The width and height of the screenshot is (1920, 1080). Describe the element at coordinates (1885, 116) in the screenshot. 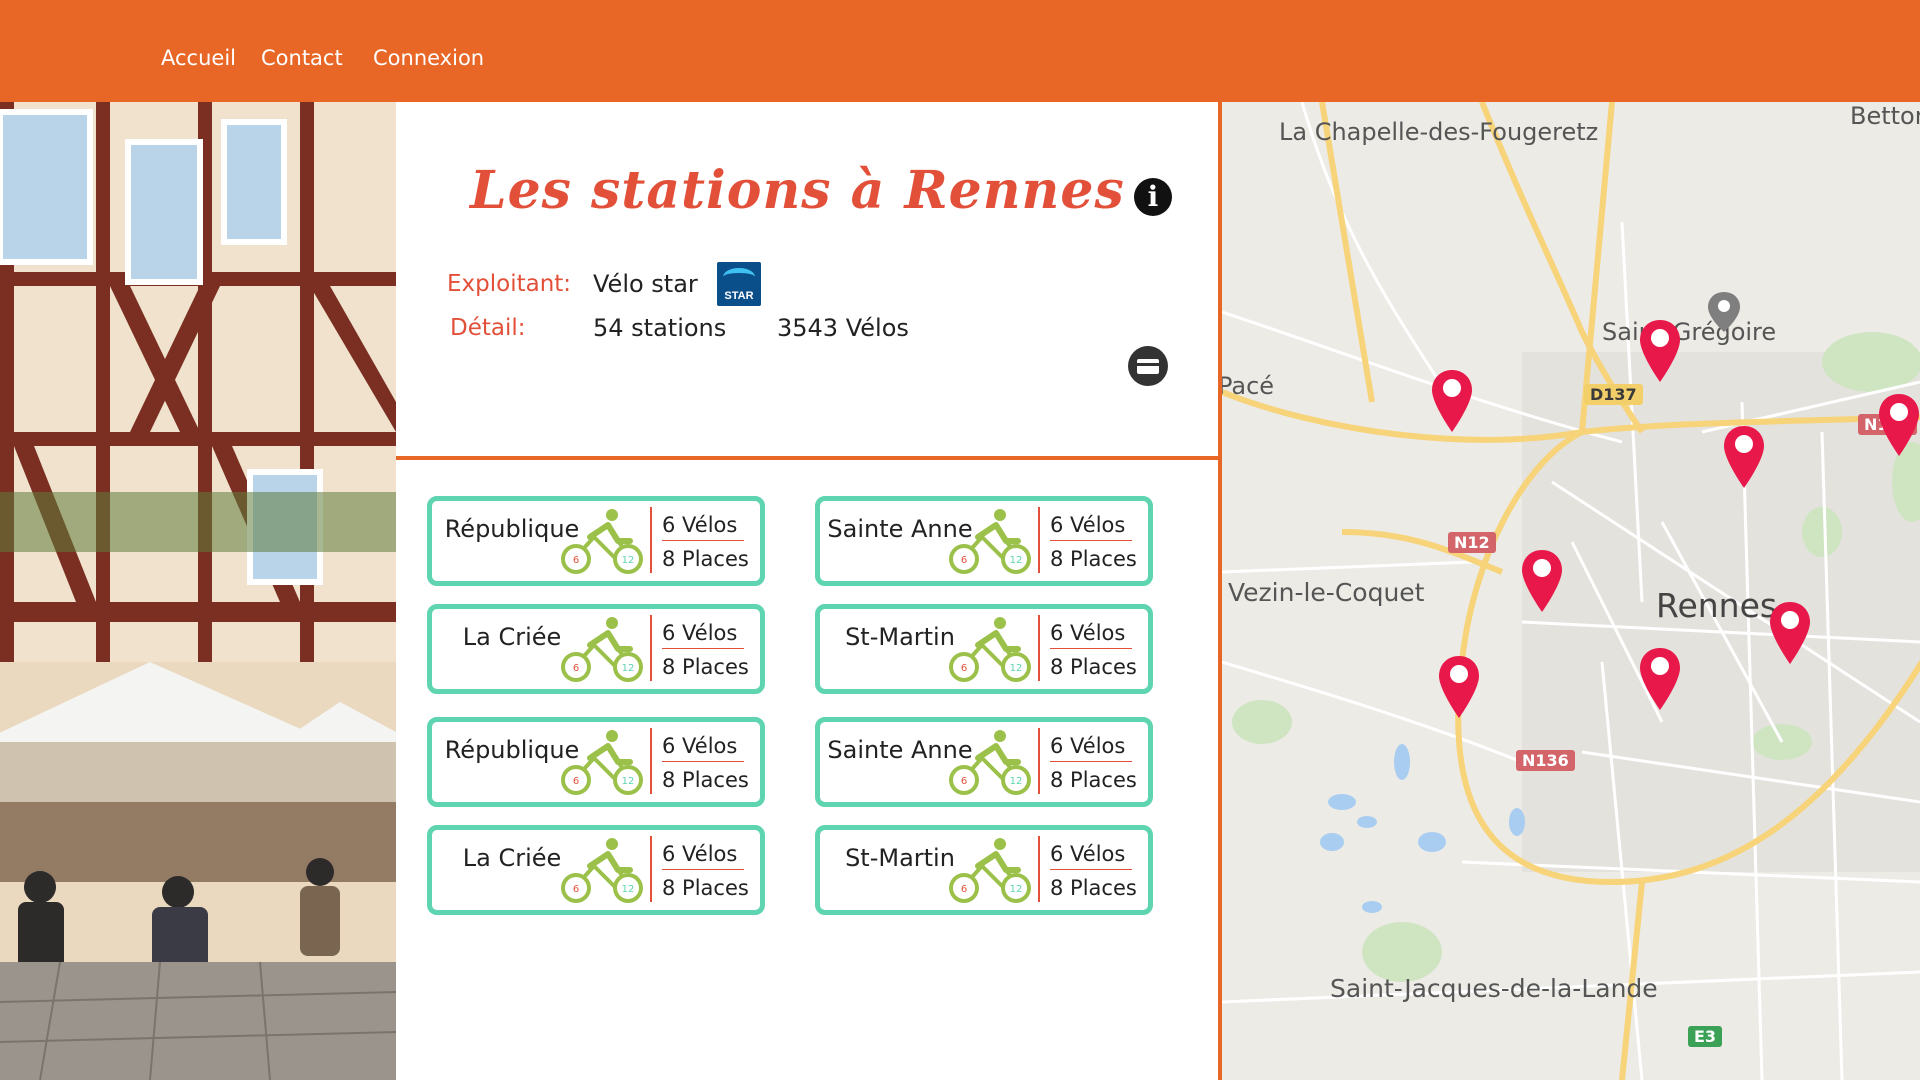

I see `map-label-betton: Betton` at that location.